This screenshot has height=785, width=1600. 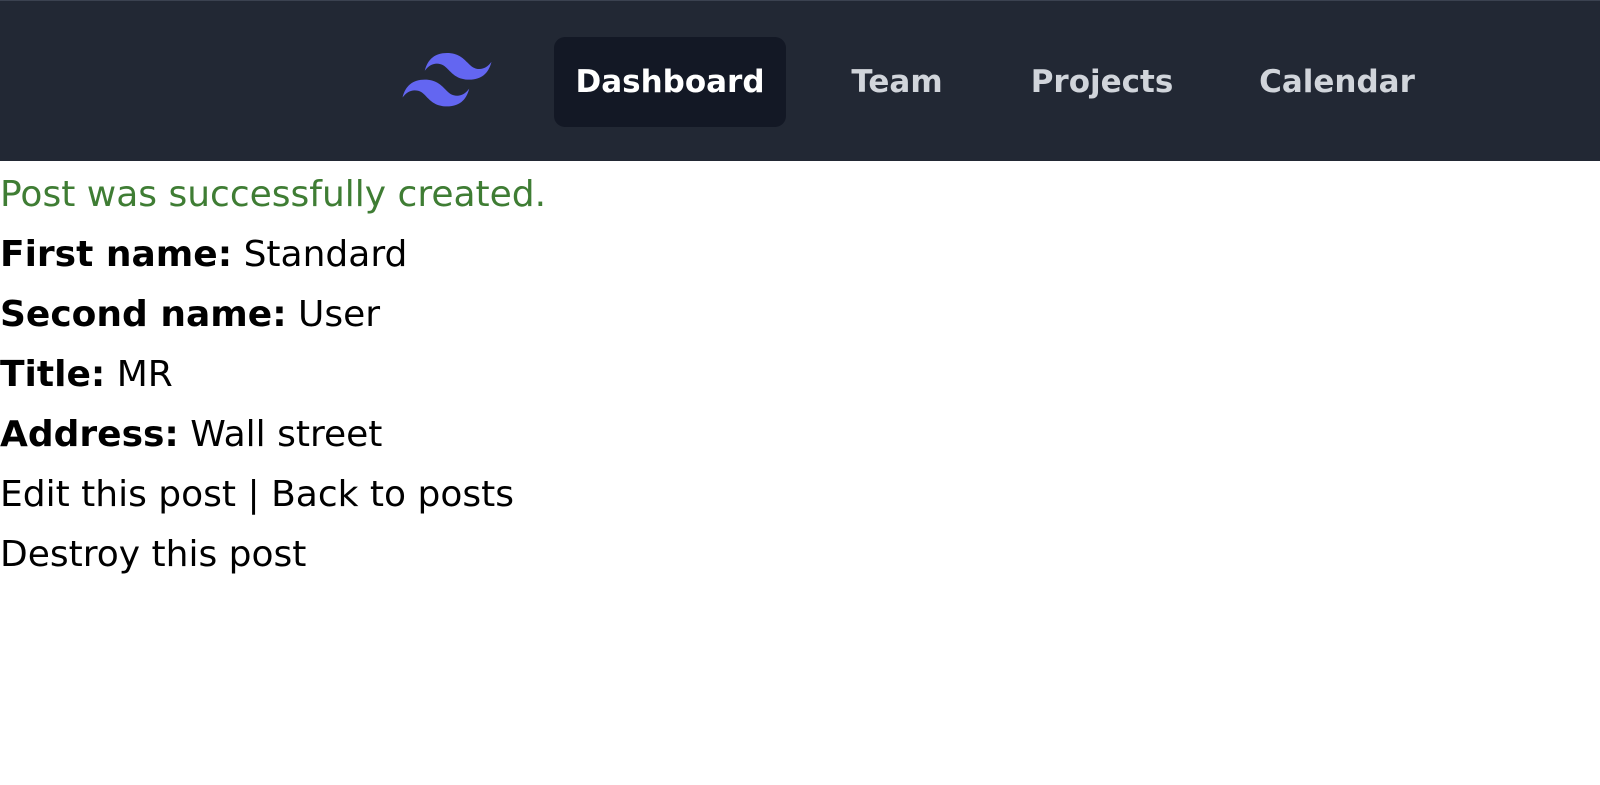 What do you see at coordinates (800, 435) in the screenshot?
I see `address-row: Address: Wall street` at bounding box center [800, 435].